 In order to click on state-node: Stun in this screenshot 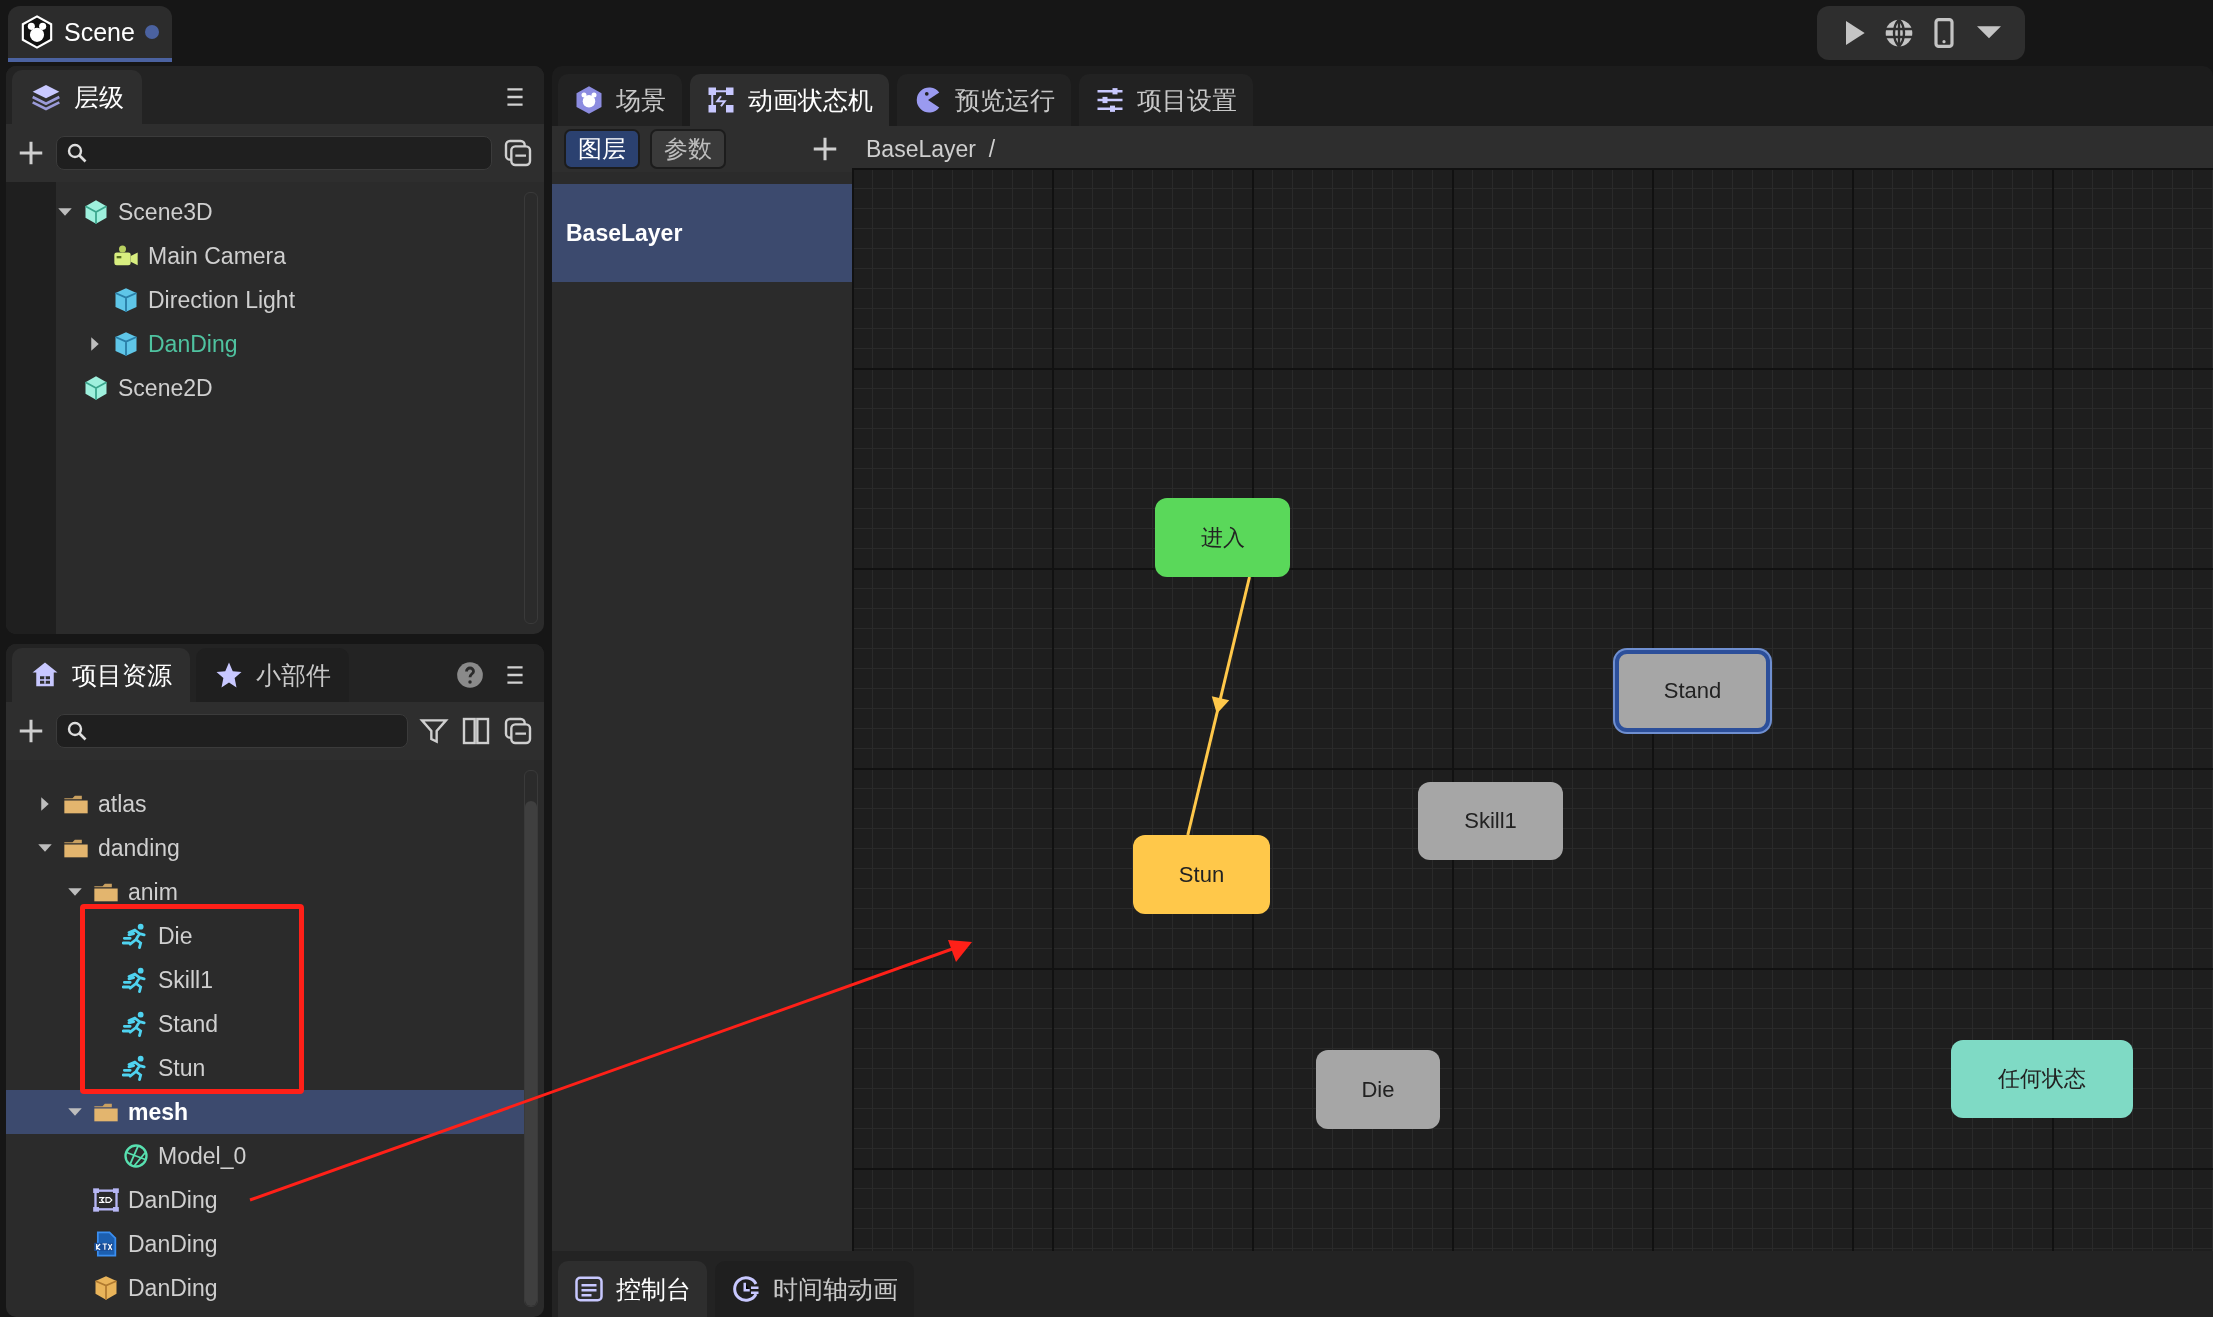, I will do `click(1201, 874)`.